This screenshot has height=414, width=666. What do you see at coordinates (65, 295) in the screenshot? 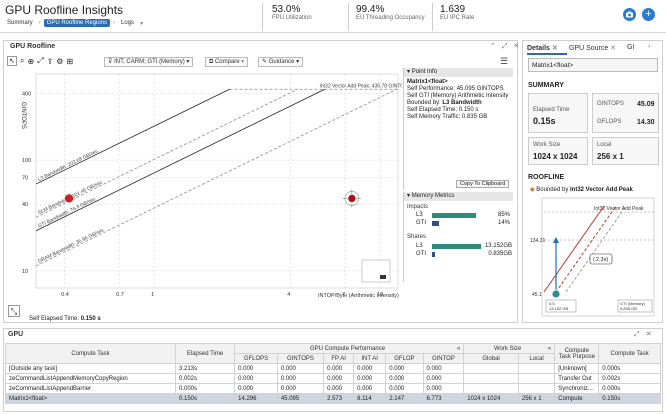
I see `x-tick-label: 0.4` at bounding box center [65, 295].